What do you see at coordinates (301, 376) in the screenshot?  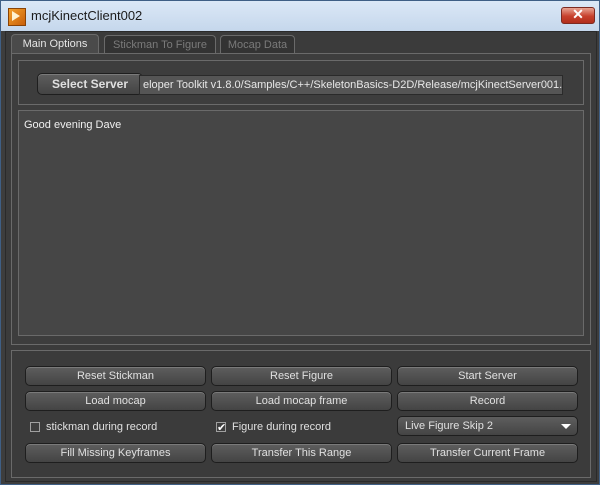 I see `reset-figure-button: Reset Figure` at bounding box center [301, 376].